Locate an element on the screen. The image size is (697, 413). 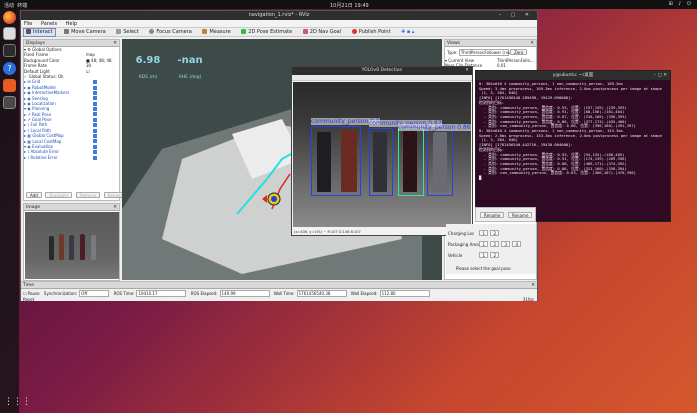
wall-time-value: 1761456540.38 is located at coordinates (321, 293).